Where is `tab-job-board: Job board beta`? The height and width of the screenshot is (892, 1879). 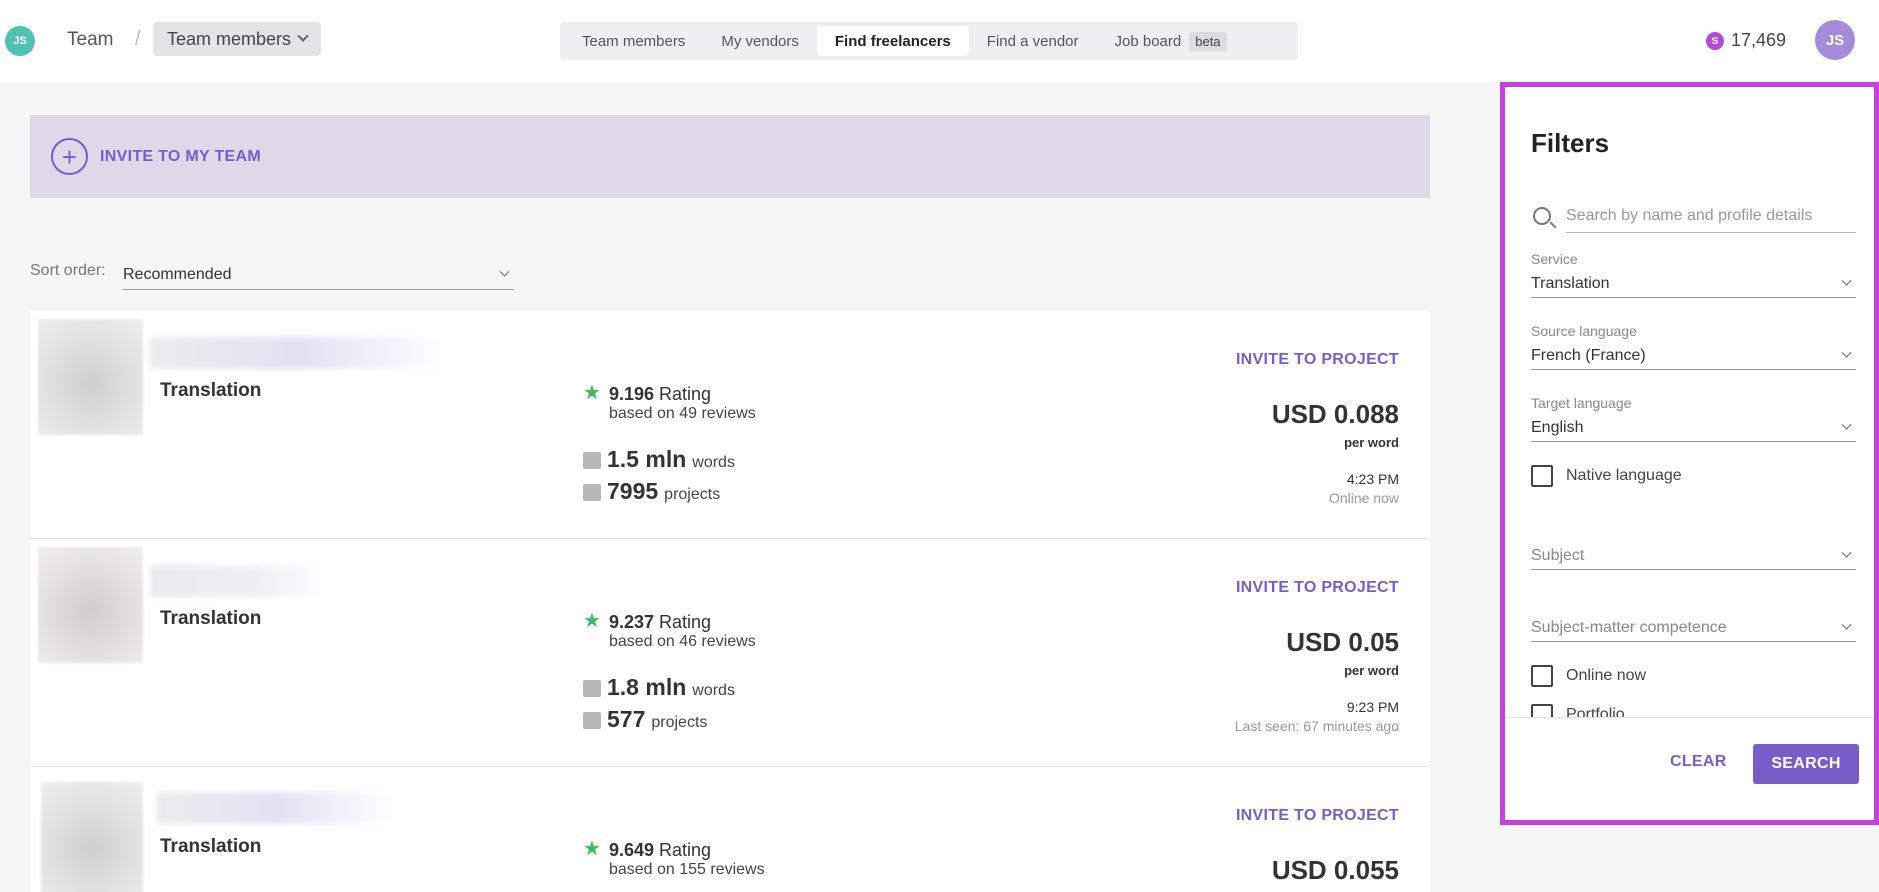
tab-job-board: Job board beta is located at coordinates (1171, 41).